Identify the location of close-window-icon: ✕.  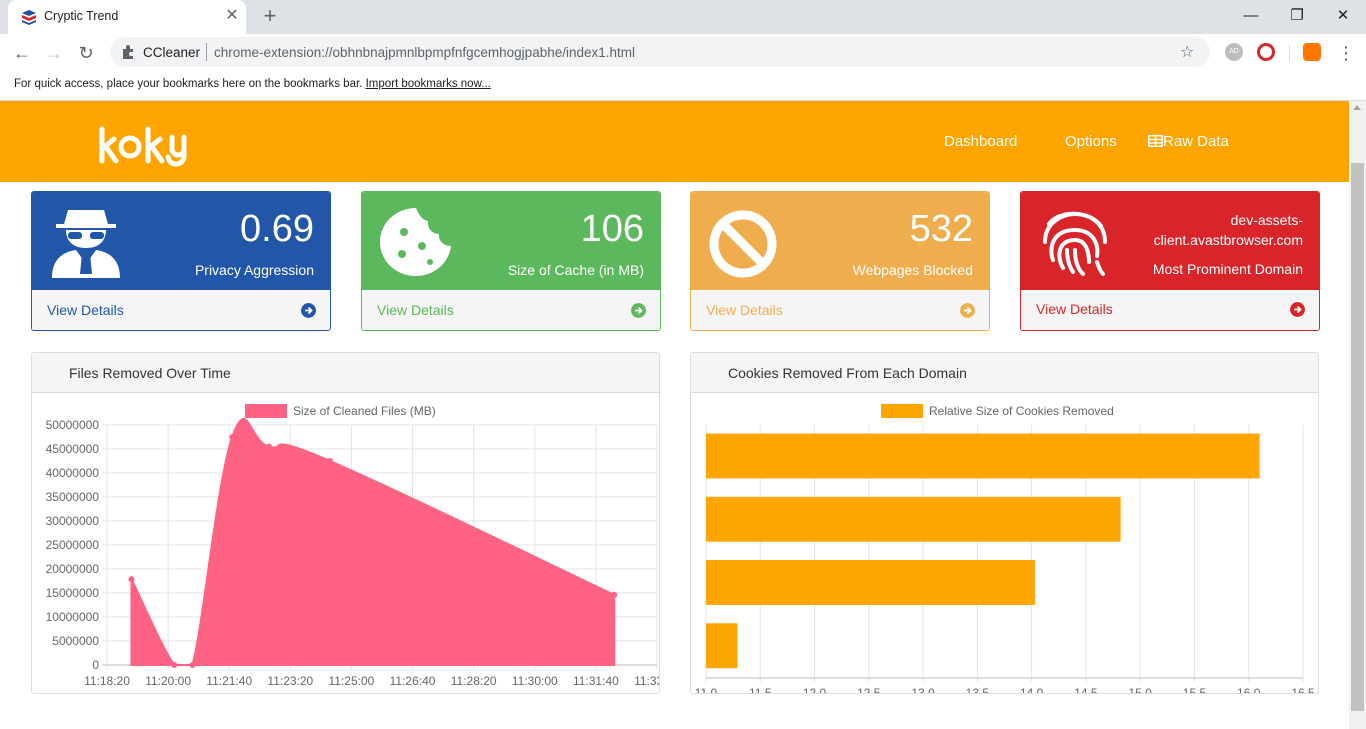
(1343, 16).